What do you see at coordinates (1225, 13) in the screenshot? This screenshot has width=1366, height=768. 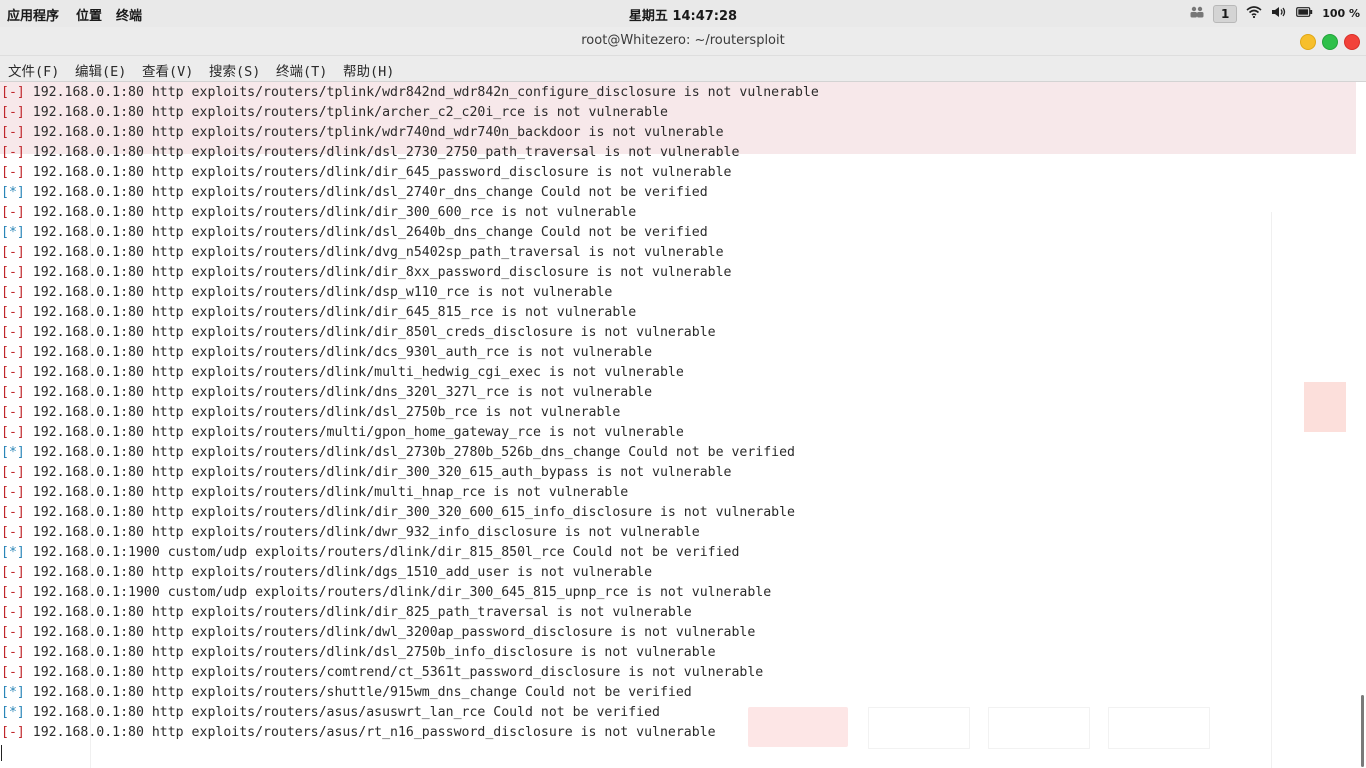 I see `workspace-indicator: 1` at bounding box center [1225, 13].